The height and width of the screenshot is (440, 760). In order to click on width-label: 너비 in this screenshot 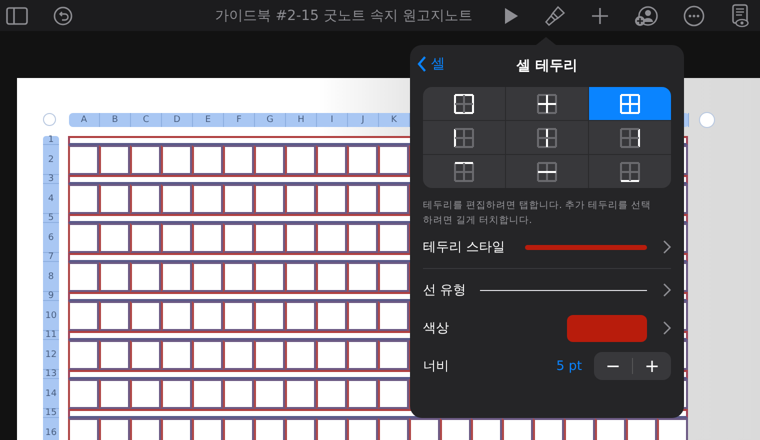, I will do `click(436, 366)`.